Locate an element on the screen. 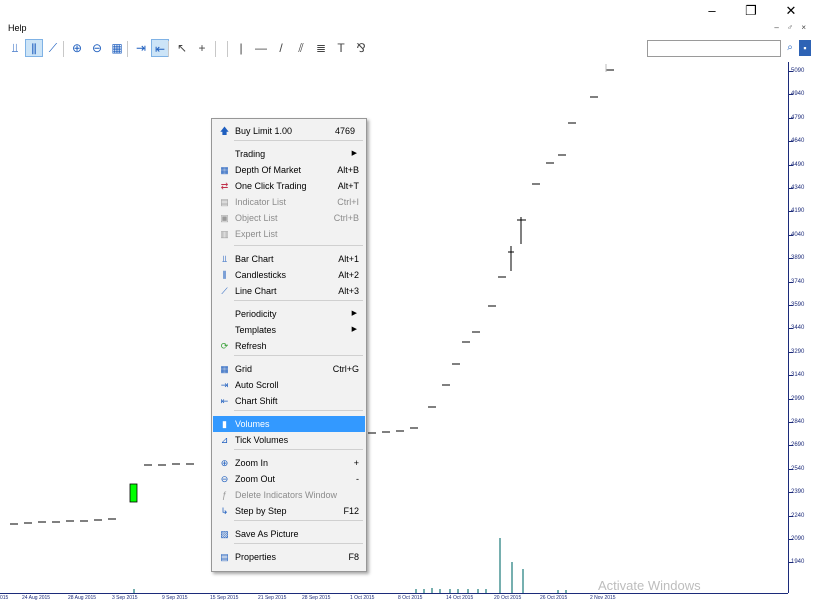 This screenshot has height=601, width=813. menu-item-bar-chart: ⫫ Bar Chart Alt+1 is located at coordinates (289, 259).